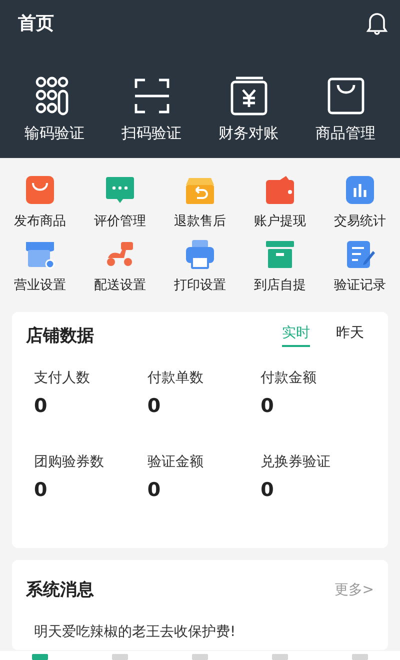 The image size is (400, 660). What do you see at coordinates (175, 378) in the screenshot?
I see `stat-label: 付款单数` at bounding box center [175, 378].